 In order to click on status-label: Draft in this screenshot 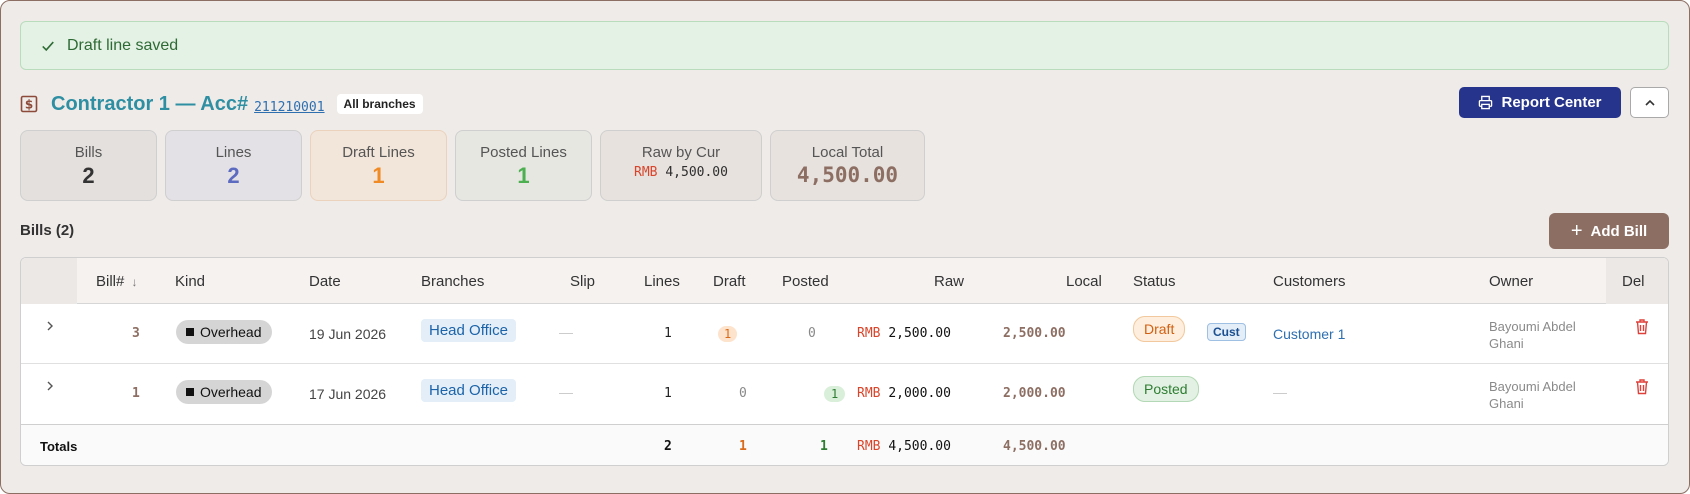, I will do `click(1159, 329)`.